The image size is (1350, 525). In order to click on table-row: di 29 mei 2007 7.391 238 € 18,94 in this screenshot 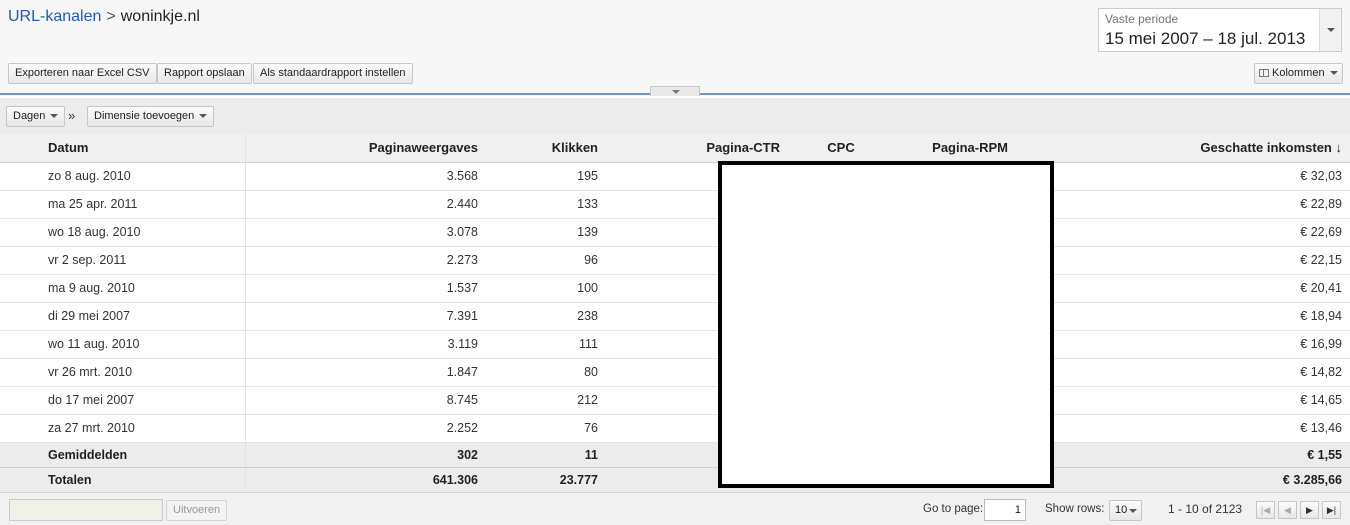, I will do `click(675, 316)`.